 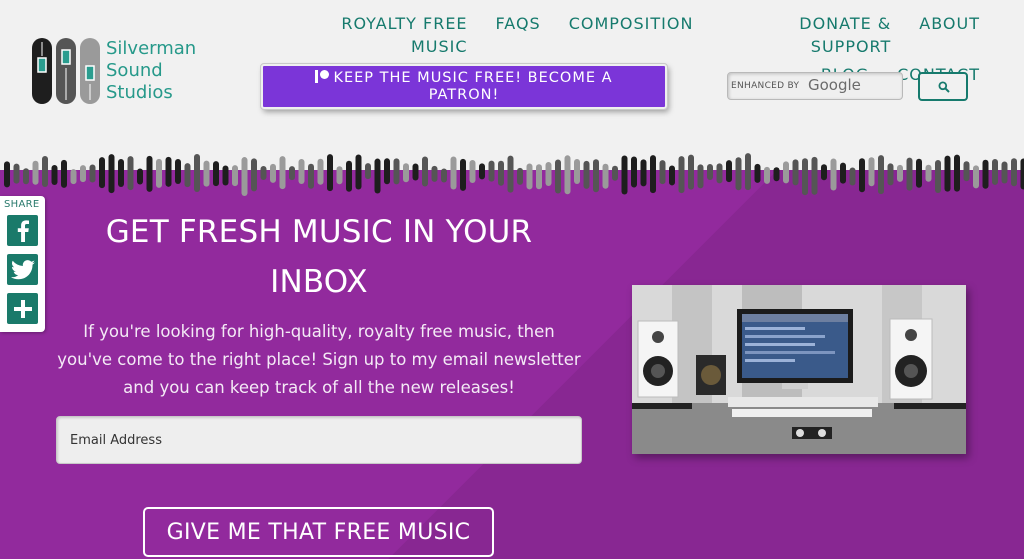 I want to click on email-field, so click(x=319, y=440).